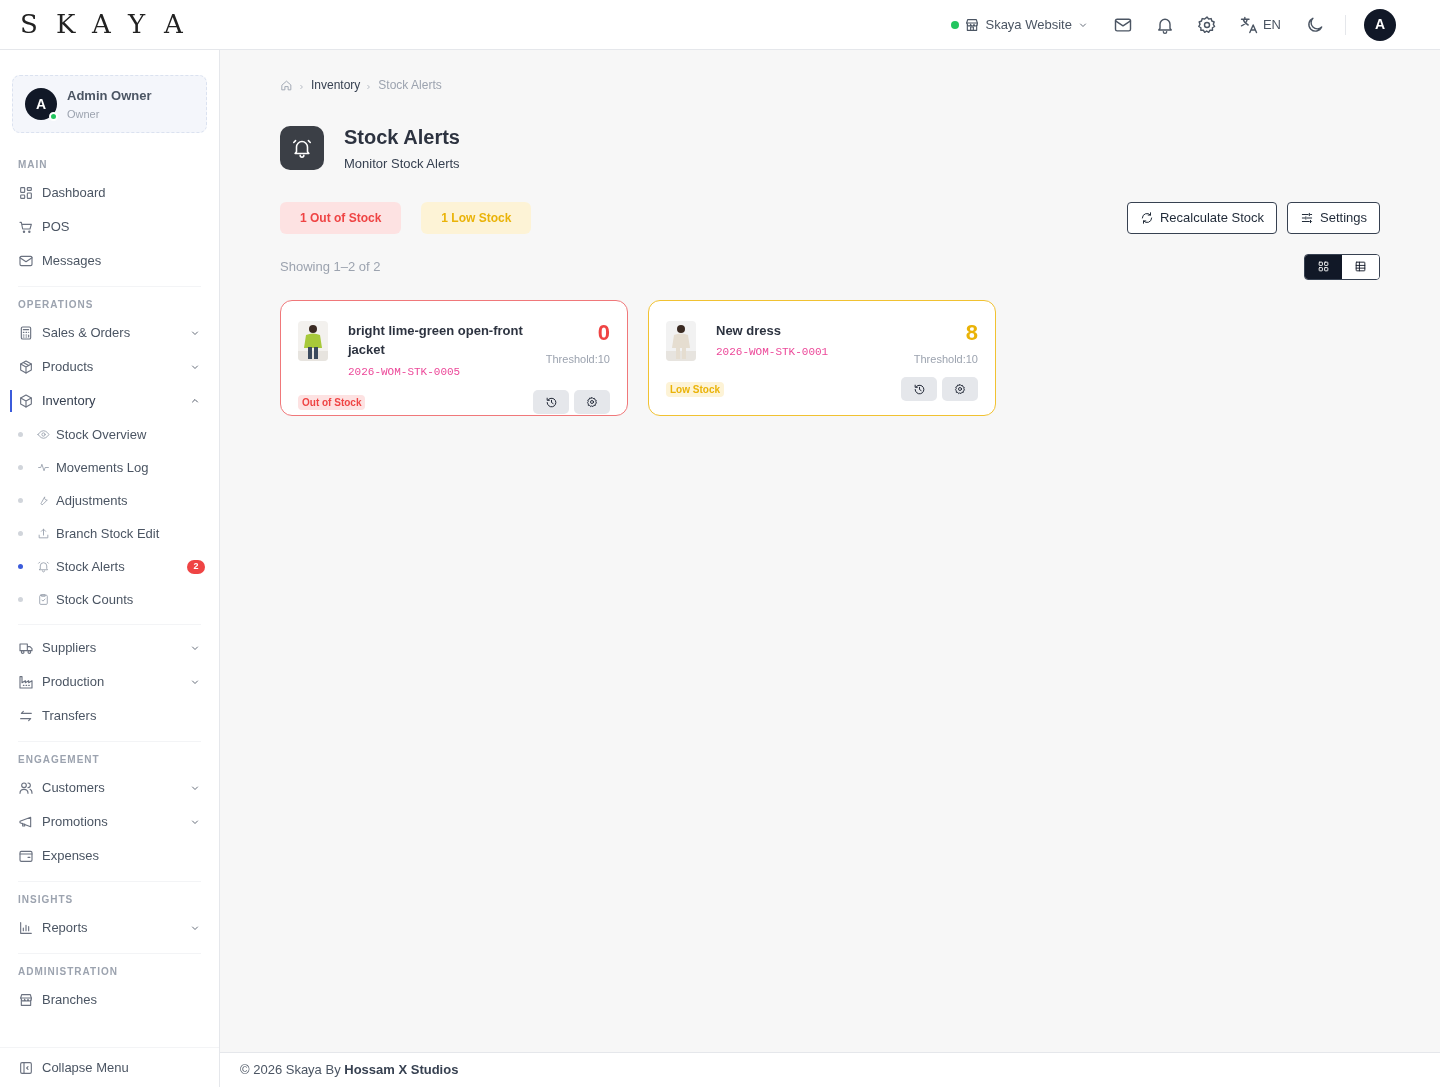 This screenshot has width=1440, height=1087. Describe the element at coordinates (336, 85) in the screenshot. I see `breadcrumb-link: Inventory` at that location.